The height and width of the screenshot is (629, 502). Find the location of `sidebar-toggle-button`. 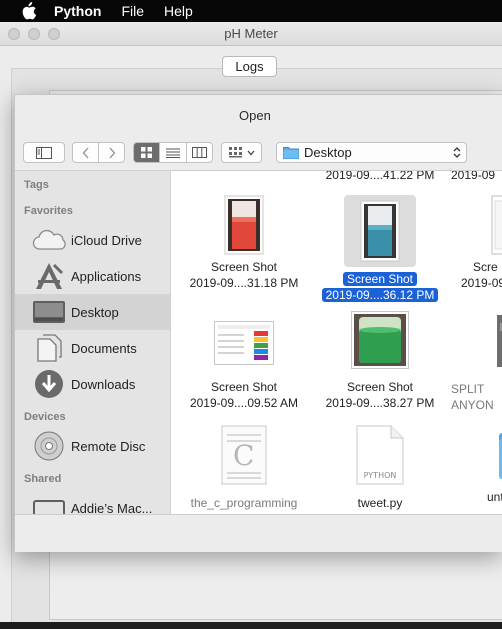

sidebar-toggle-button is located at coordinates (44, 152).